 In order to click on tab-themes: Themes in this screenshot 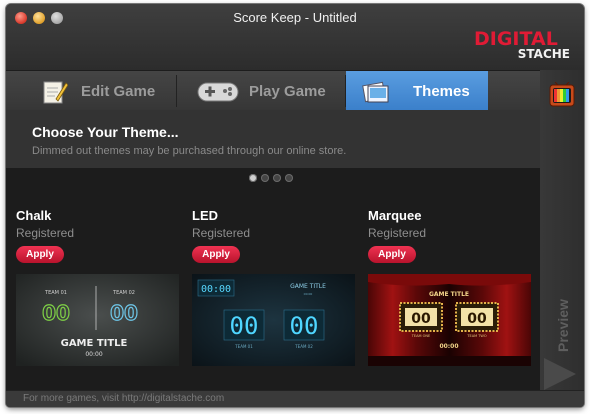, I will do `click(417, 91)`.